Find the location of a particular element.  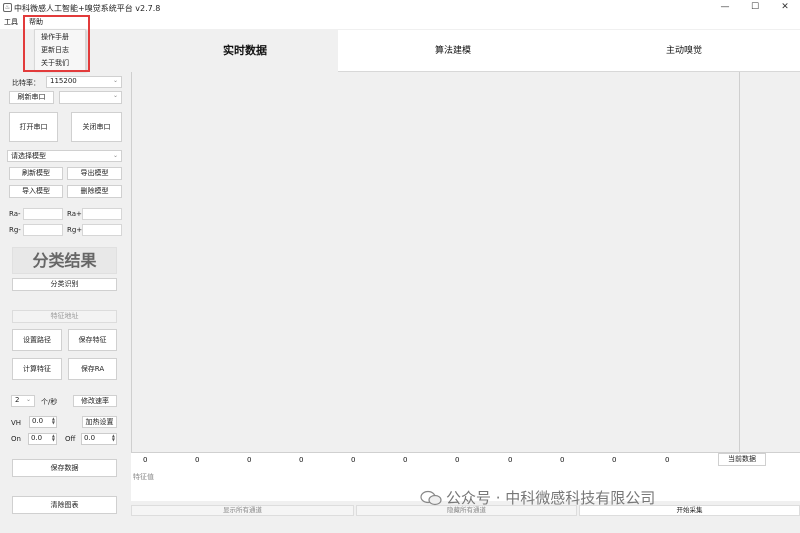

window-title: 中科微感人工智能+嗅觉系统平台 v2.7.8 is located at coordinates (87, 8).